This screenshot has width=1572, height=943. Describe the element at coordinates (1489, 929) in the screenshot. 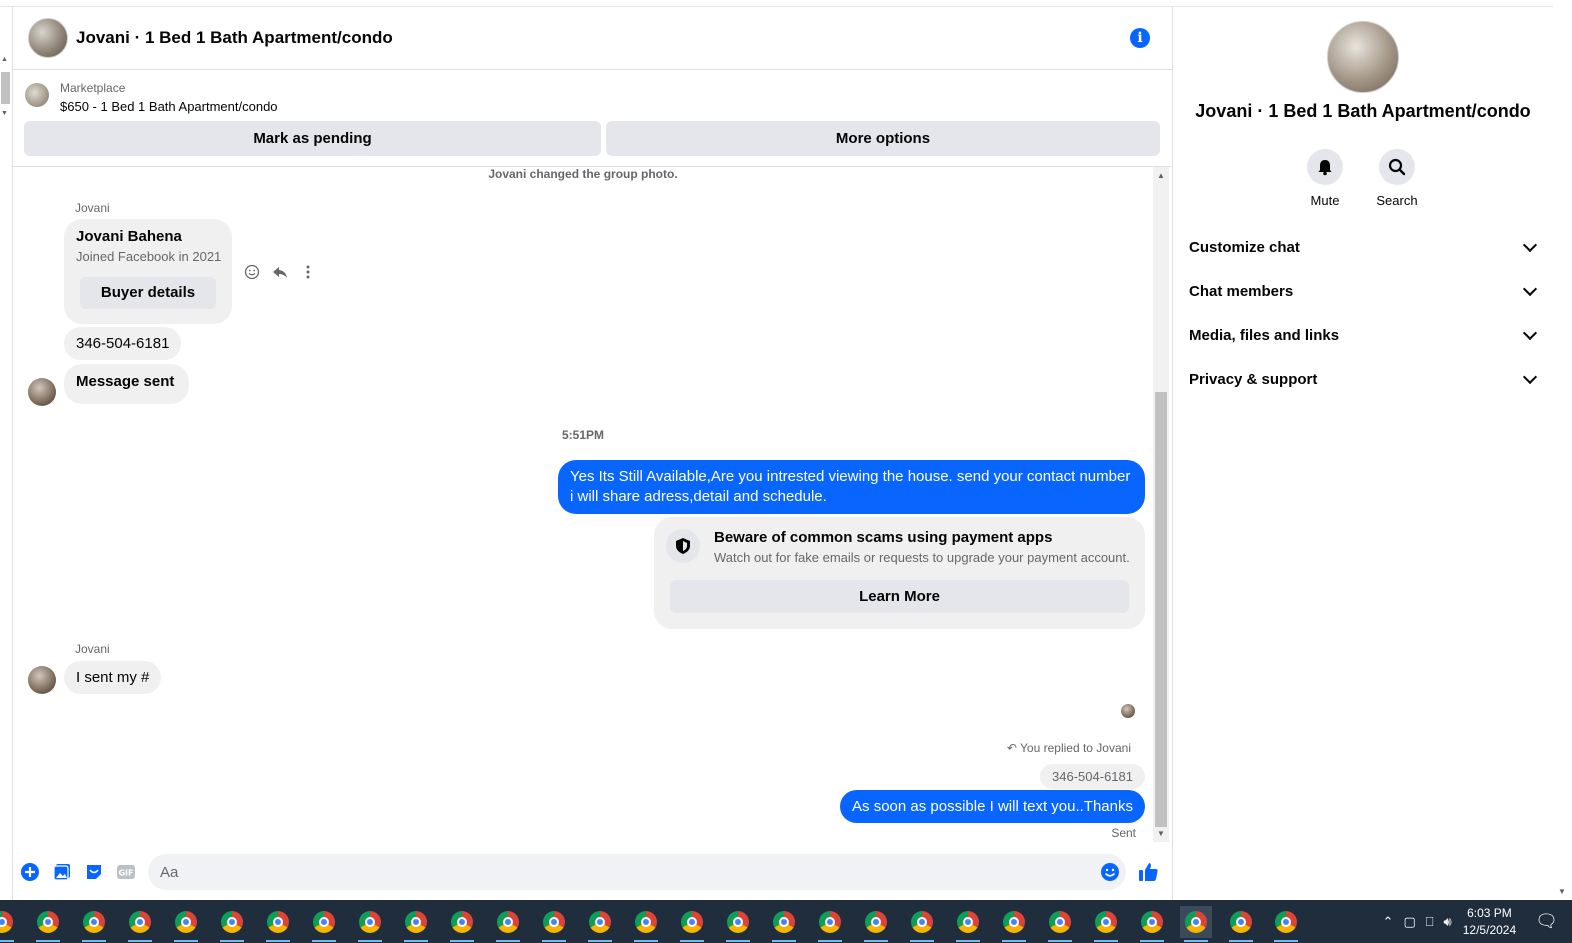

I see `clock-date: 12/5/2024` at that location.